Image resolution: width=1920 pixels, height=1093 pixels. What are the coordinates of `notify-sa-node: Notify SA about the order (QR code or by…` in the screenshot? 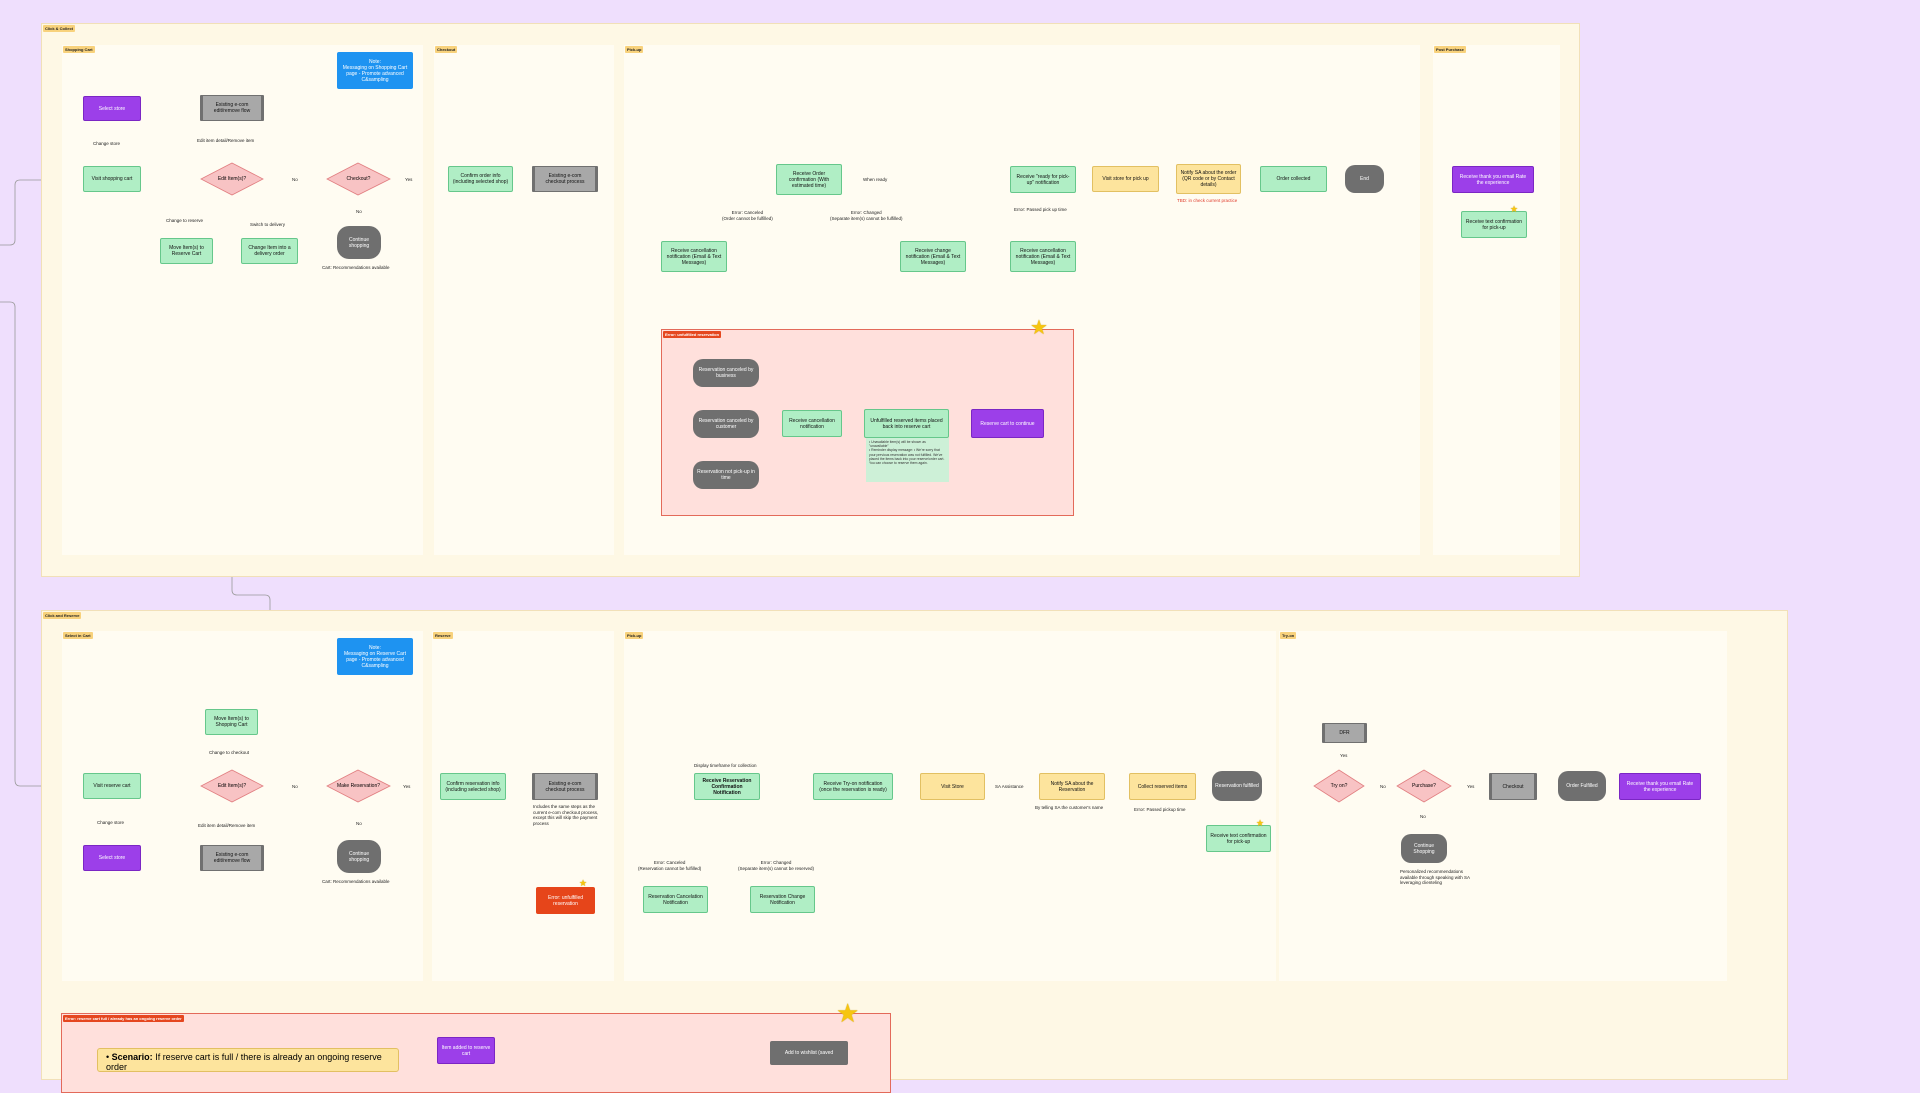 It's located at (1208, 179).